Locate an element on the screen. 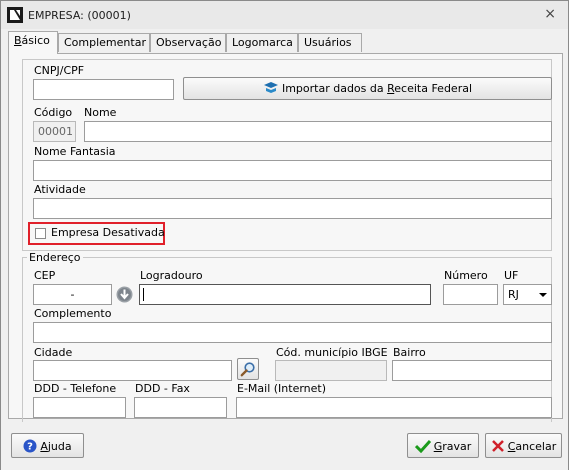 Image resolution: width=569 pixels, height=470 pixels. title-bar: EMPRESA: (00001) × is located at coordinates (284, 15).